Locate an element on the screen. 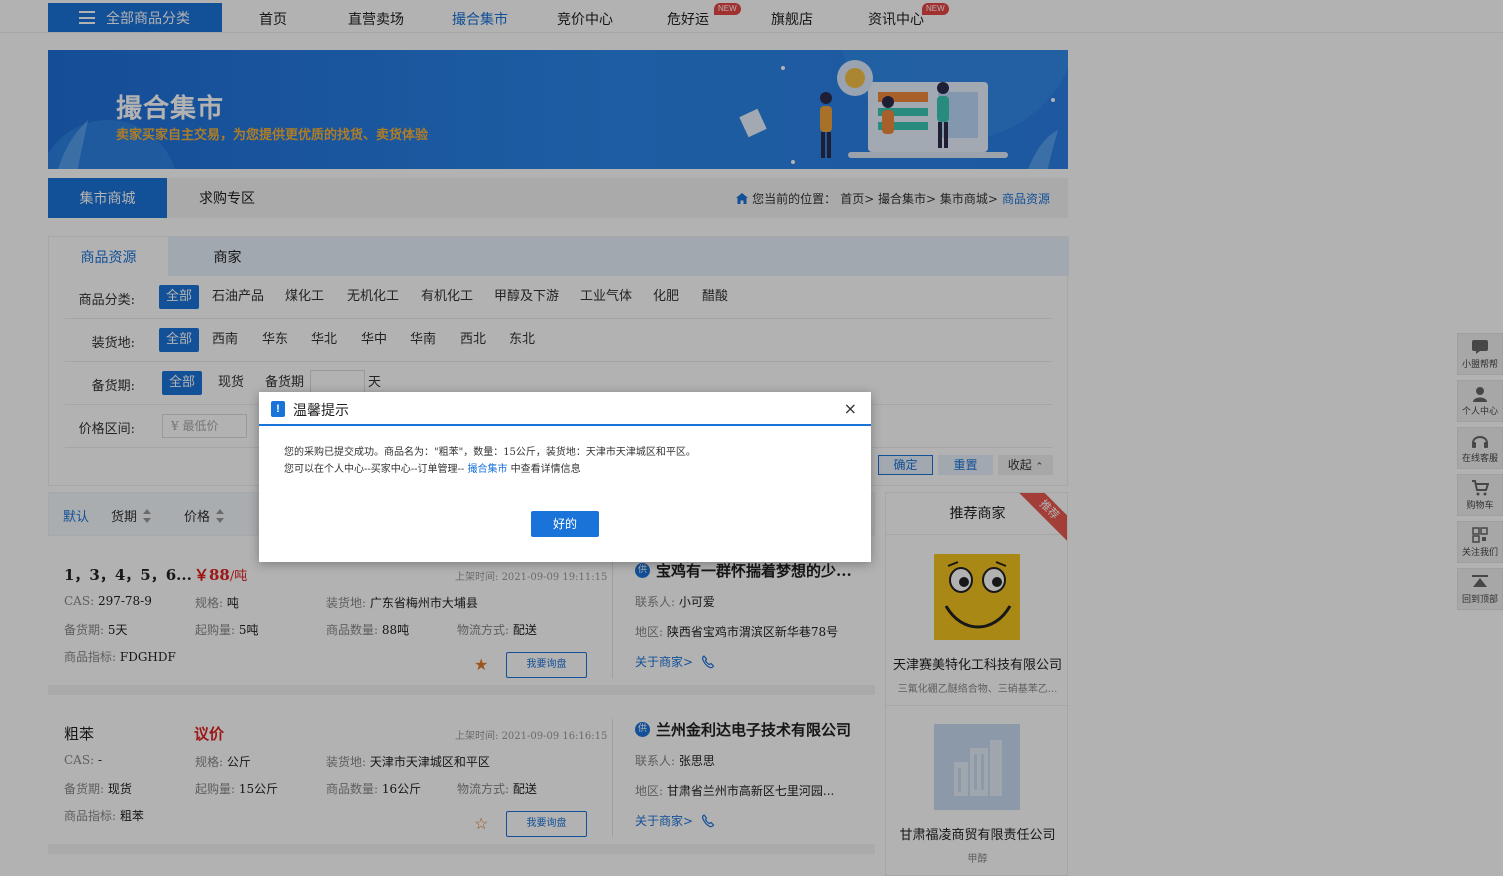 The image size is (1503, 876). dialog-header: ! 温馨提示 × is located at coordinates (565, 409).